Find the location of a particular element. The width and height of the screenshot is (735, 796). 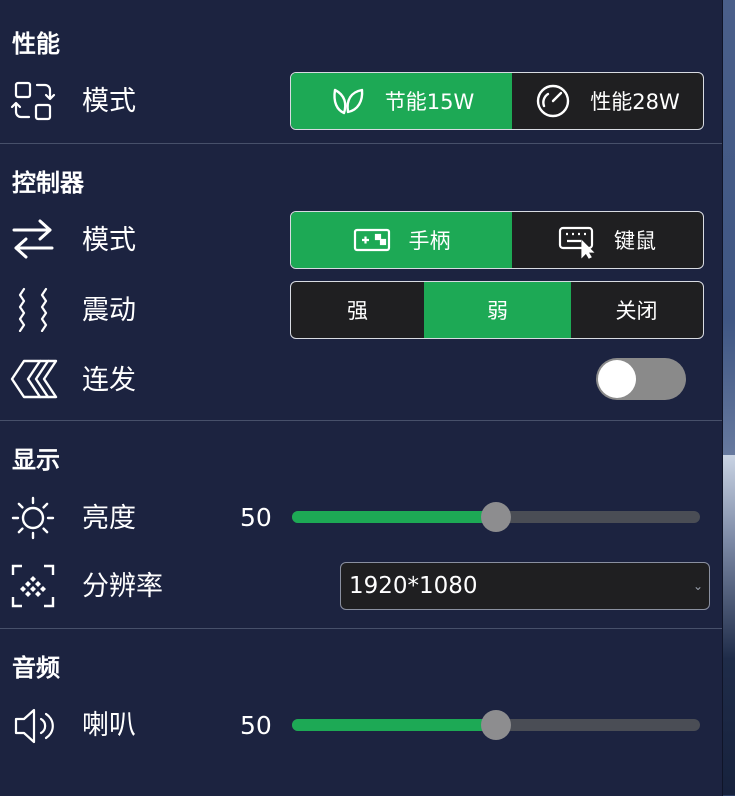

swap-arrows-icon is located at coordinates (33, 239).